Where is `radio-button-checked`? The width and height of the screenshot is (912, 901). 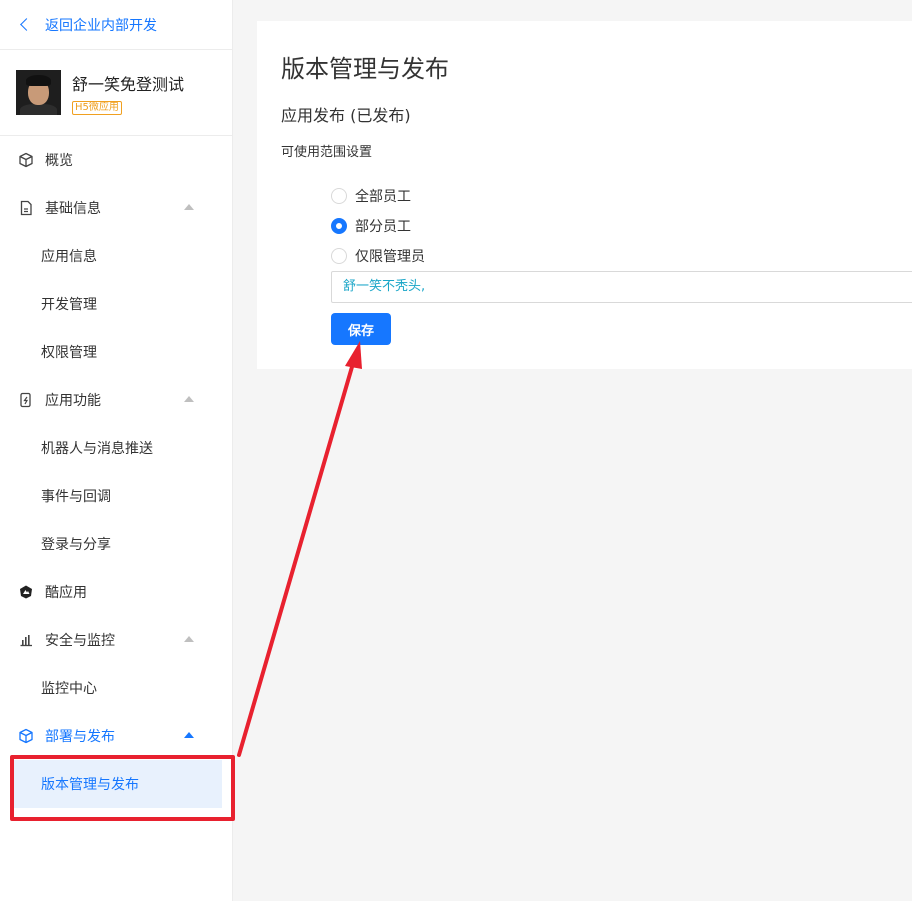 radio-button-checked is located at coordinates (339, 226).